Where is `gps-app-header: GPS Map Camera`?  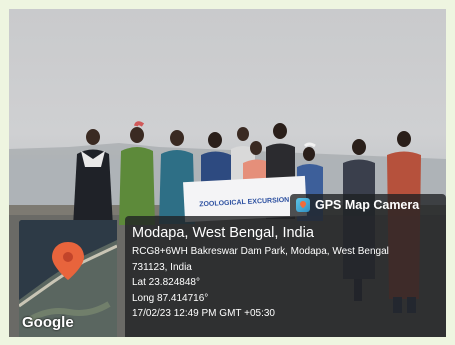
gps-app-header: GPS Map Camera is located at coordinates (368, 205).